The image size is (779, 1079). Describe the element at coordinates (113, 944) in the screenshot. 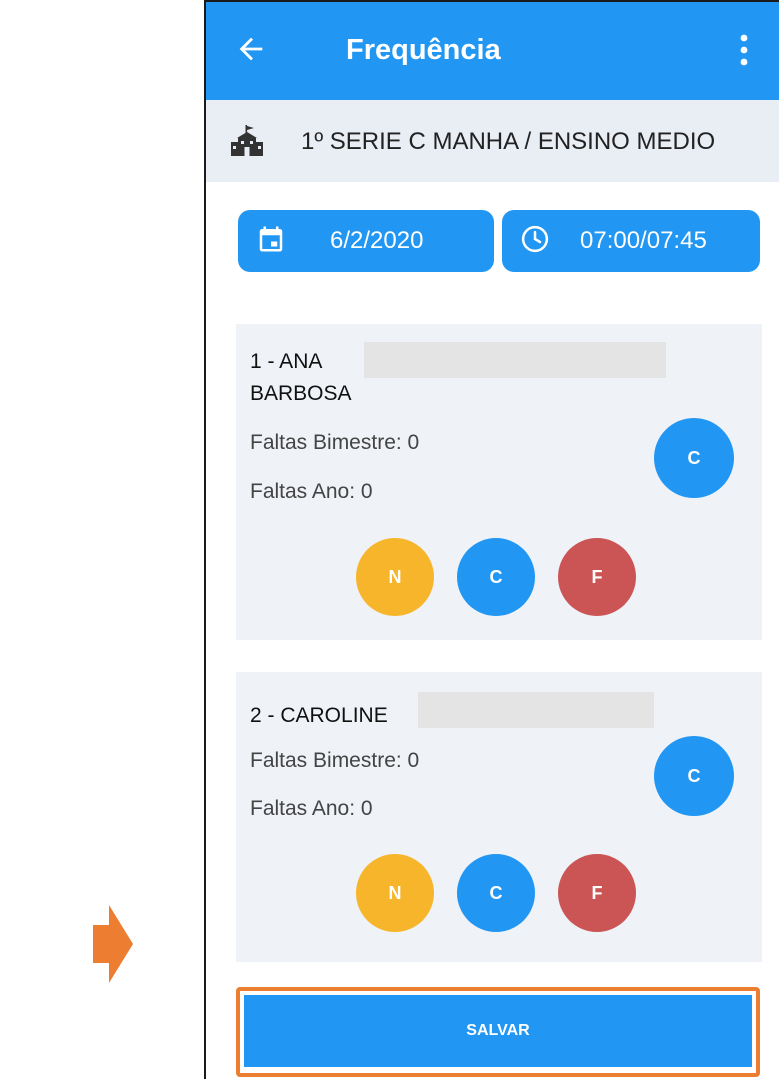

I see `arrow-right-icon` at that location.